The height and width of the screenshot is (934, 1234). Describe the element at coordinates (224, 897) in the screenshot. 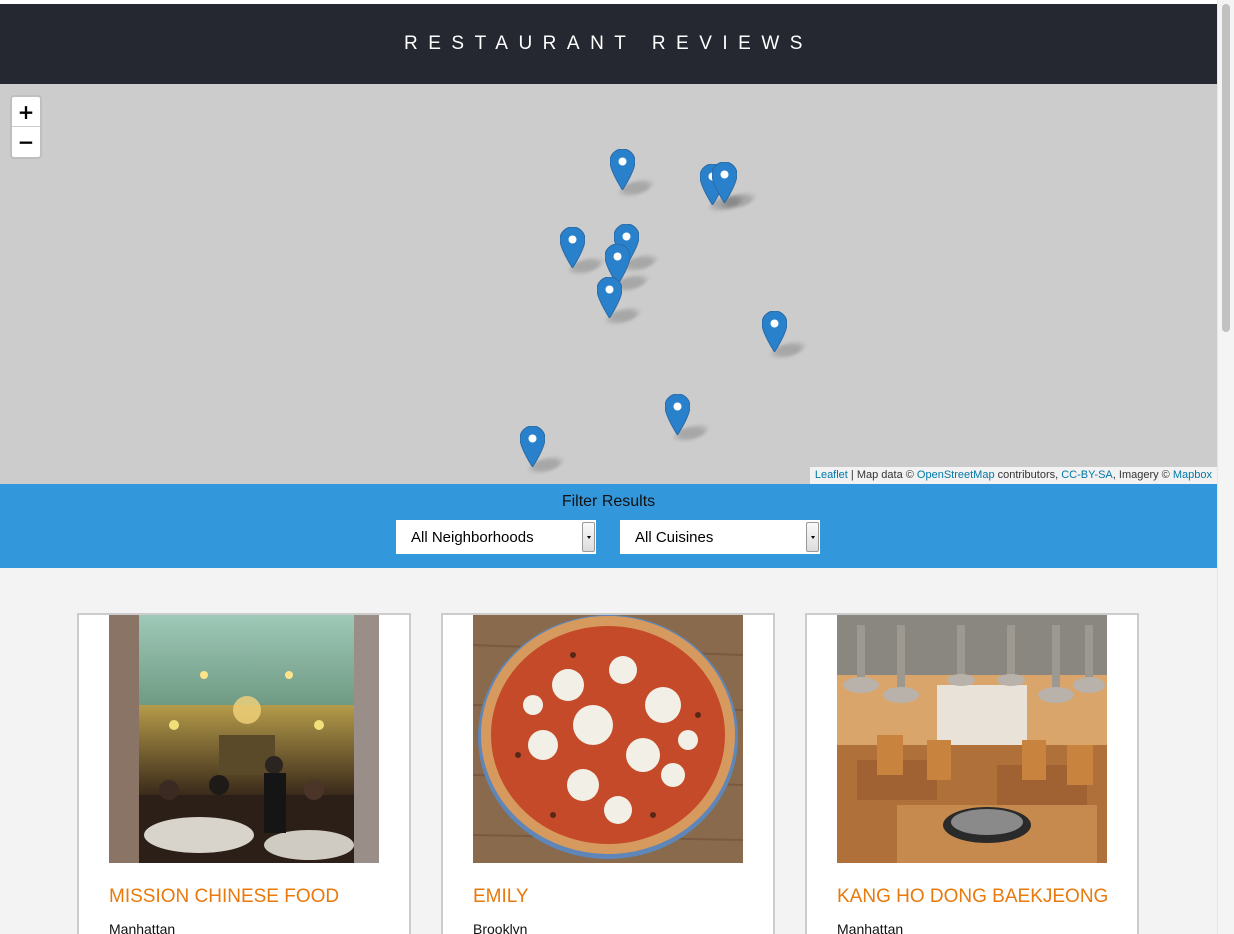

I see `restaurant-name: MISSION CHINESE FOOD` at that location.